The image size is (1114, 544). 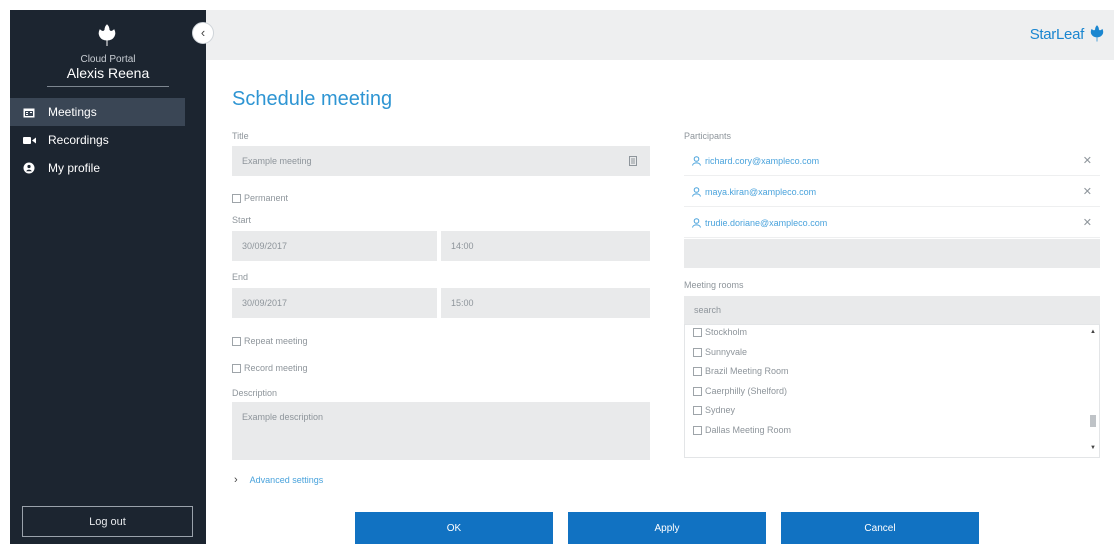 What do you see at coordinates (462, 303) in the screenshot?
I see `end-time-value: 15:00` at bounding box center [462, 303].